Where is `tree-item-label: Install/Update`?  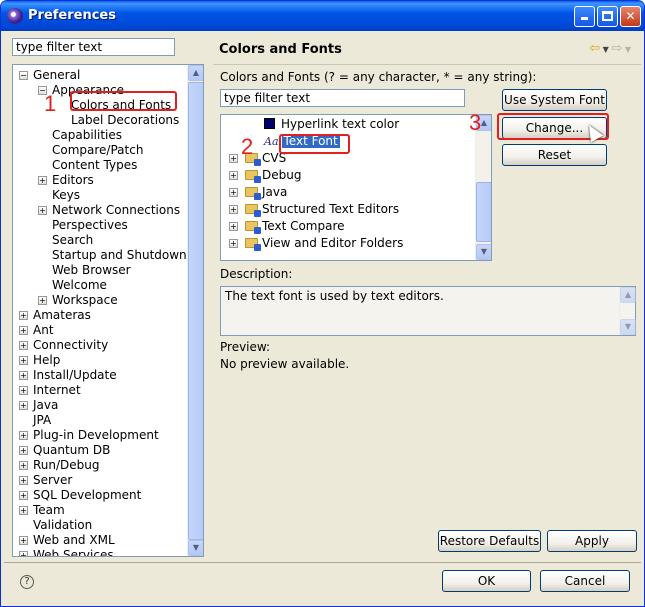
tree-item-label: Install/Update is located at coordinates (75, 375).